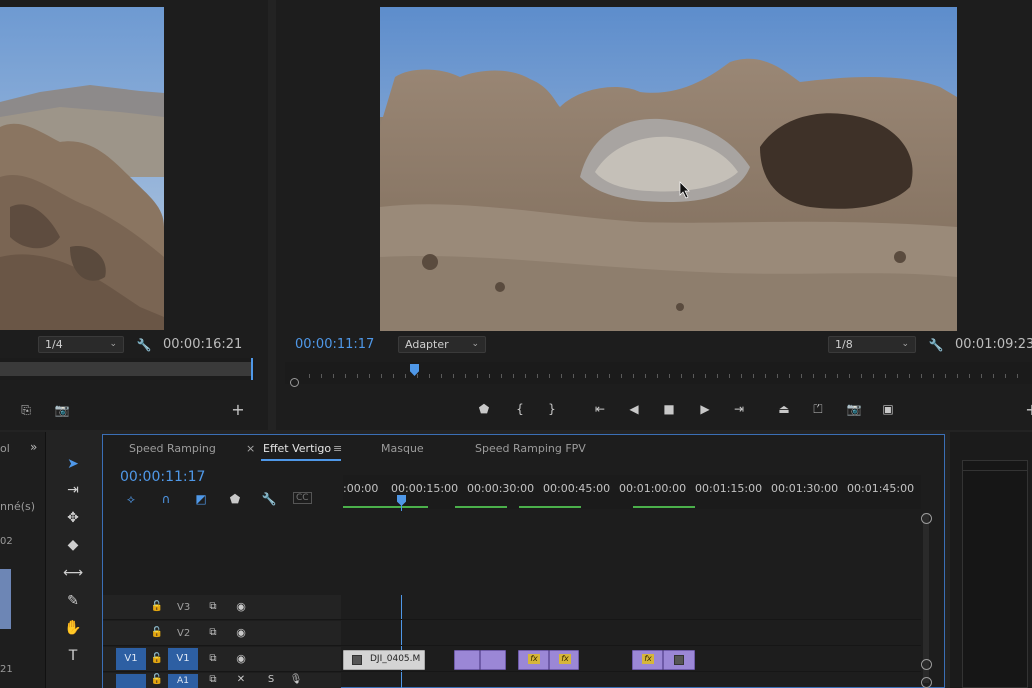  What do you see at coordinates (250, 448) in the screenshot?
I see `close-tab-icon: ×` at bounding box center [250, 448].